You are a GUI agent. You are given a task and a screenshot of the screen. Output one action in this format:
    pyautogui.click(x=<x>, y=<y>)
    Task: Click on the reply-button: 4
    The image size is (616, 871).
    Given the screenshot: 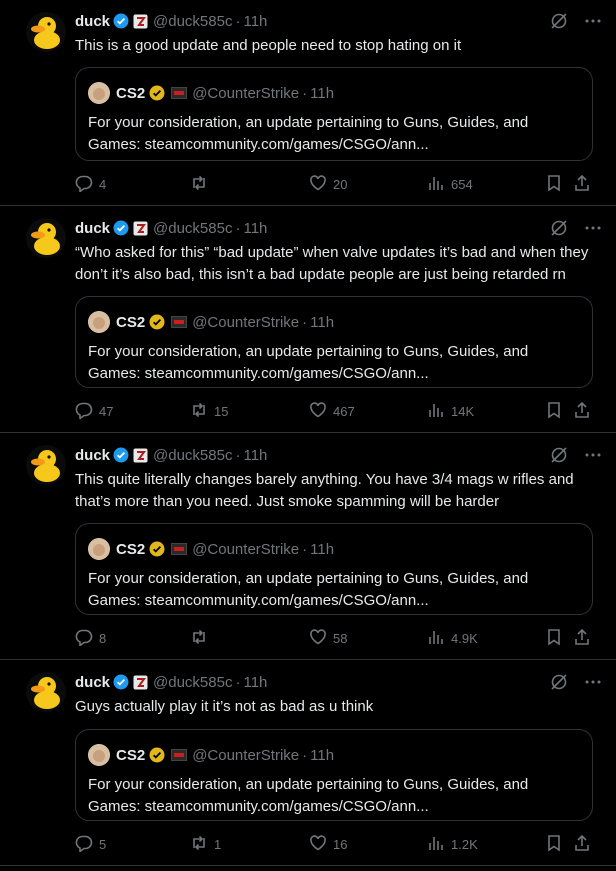 What is the action you would take?
    pyautogui.click(x=90, y=184)
    